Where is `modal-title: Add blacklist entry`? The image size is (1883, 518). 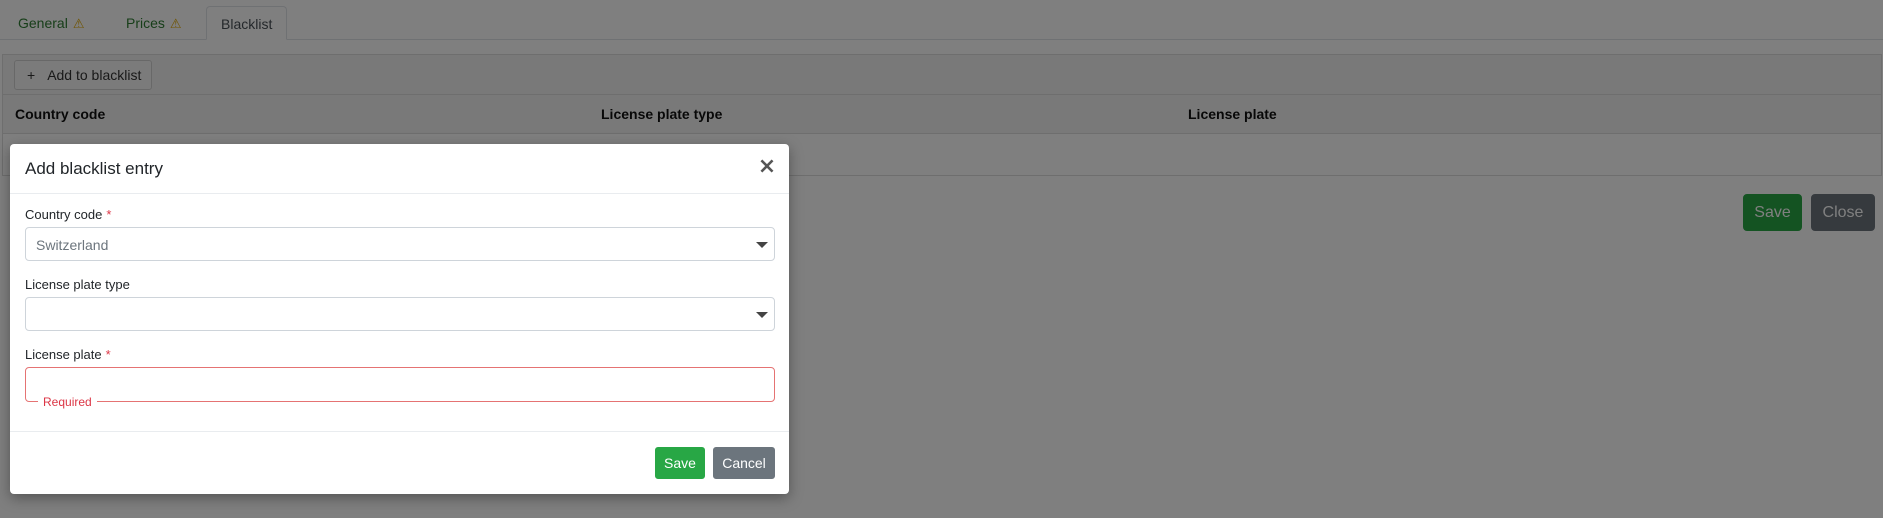 modal-title: Add blacklist entry is located at coordinates (94, 168).